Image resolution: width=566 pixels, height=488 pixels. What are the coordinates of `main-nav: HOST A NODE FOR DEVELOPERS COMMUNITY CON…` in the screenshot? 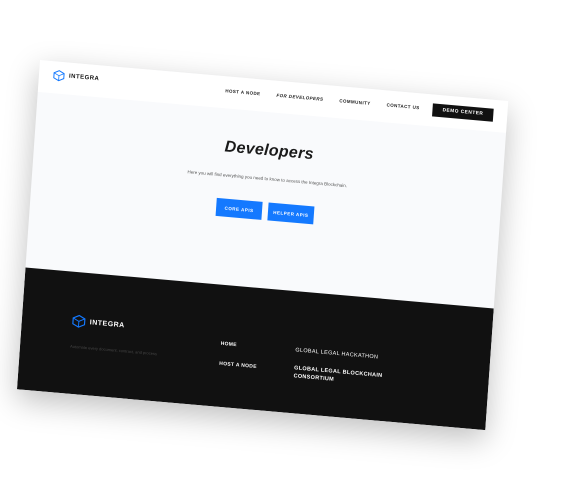 It's located at (322, 99).